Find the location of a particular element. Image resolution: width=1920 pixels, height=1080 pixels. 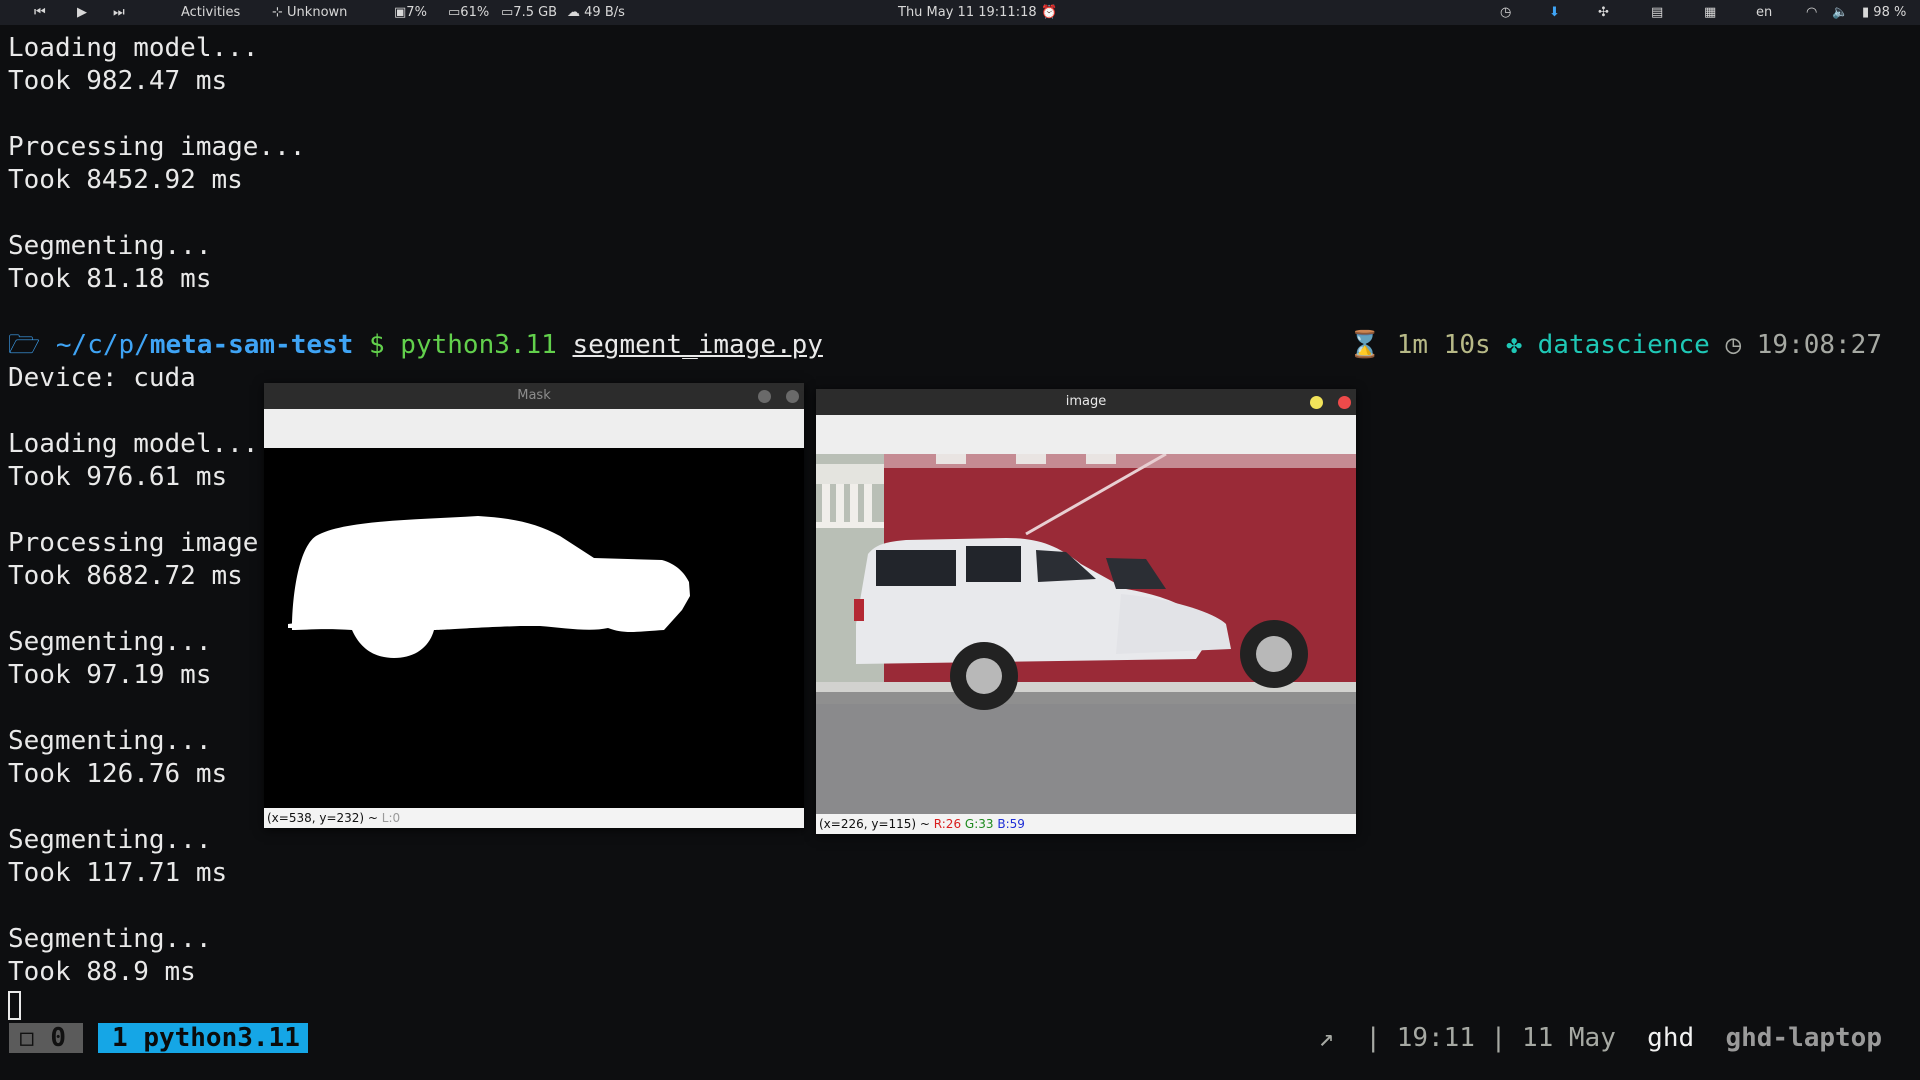

pixel-red-value: R:26 is located at coordinates (947, 824).